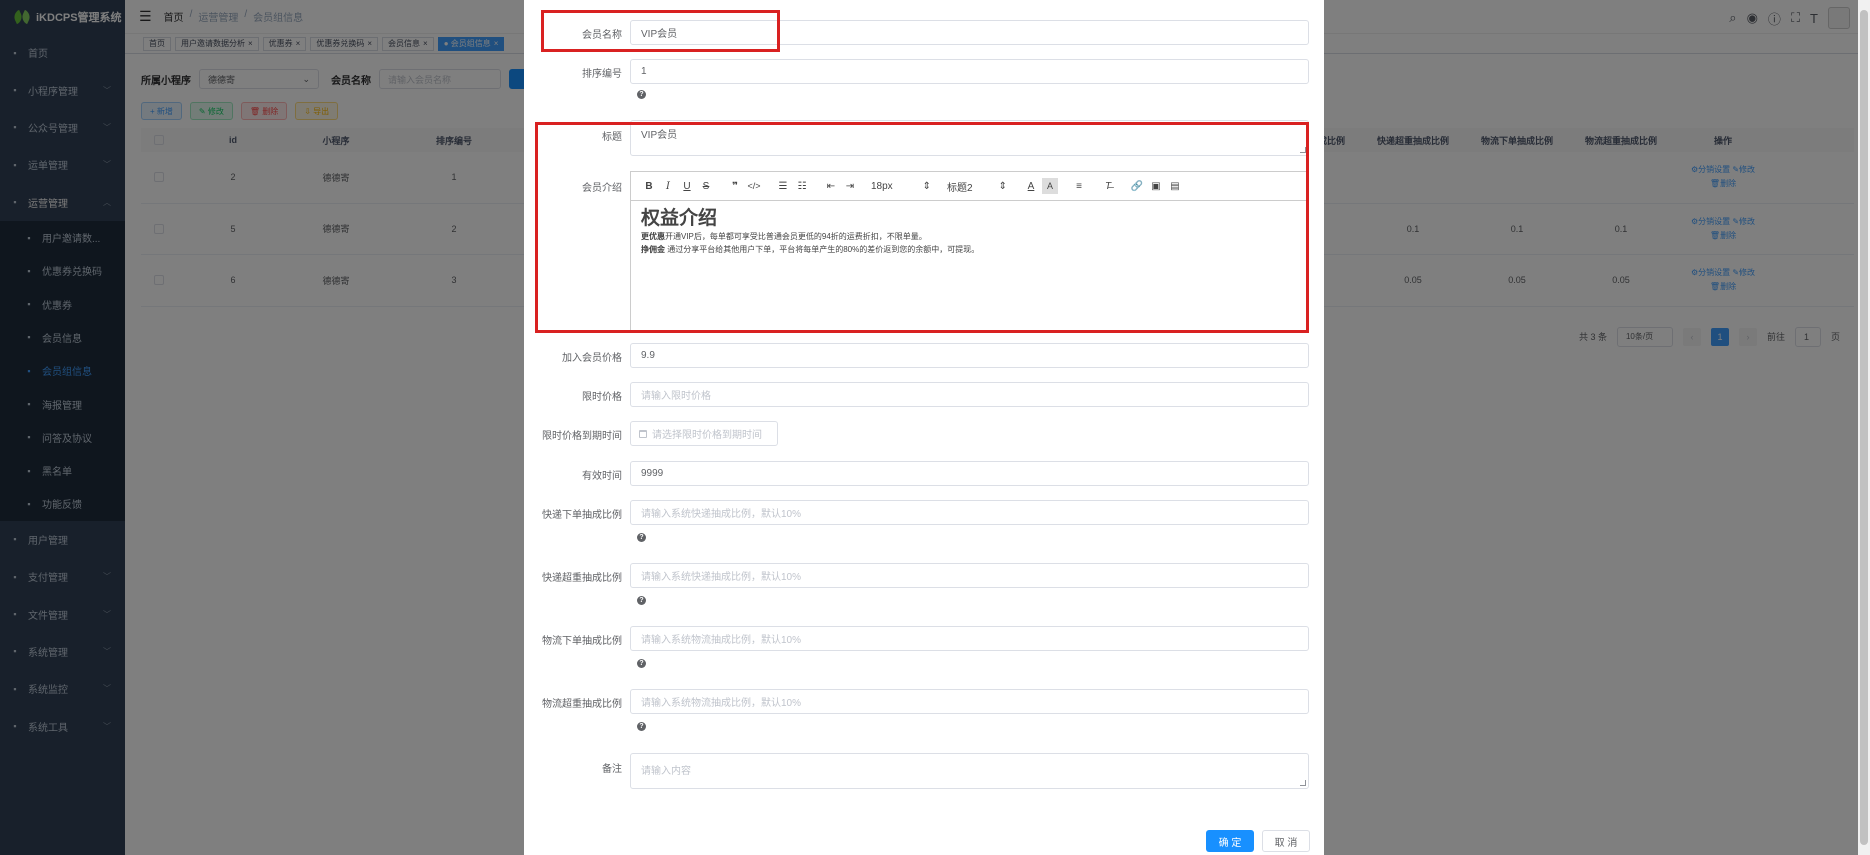  I want to click on limit-expire-picker: 请选择限时价格到期时间, so click(704, 433).